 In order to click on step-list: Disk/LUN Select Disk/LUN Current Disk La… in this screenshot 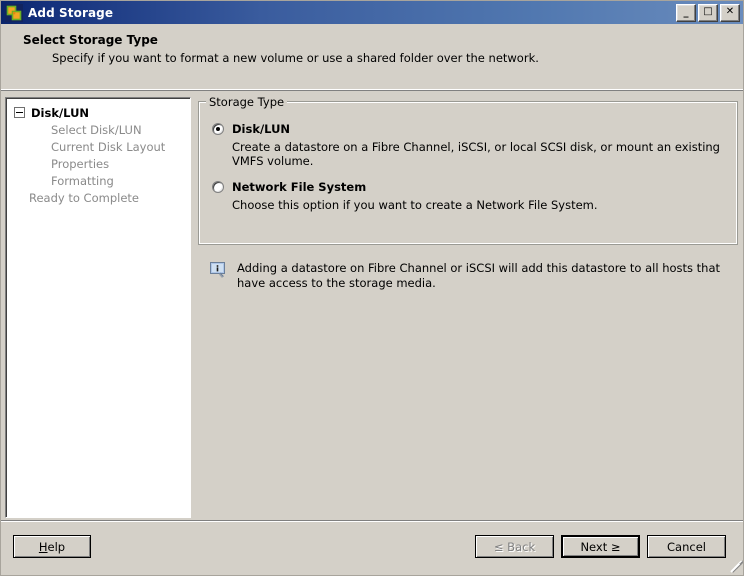, I will do `click(98, 152)`.